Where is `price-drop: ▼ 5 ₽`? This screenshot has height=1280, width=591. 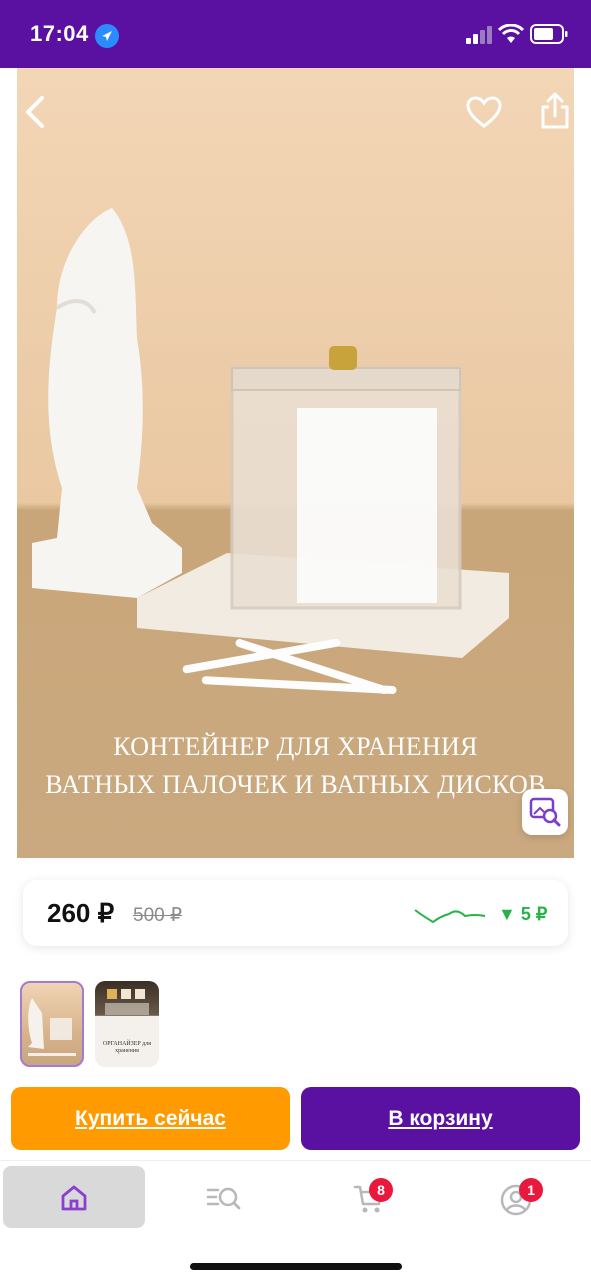 price-drop: ▼ 5 ₽ is located at coordinates (523, 914).